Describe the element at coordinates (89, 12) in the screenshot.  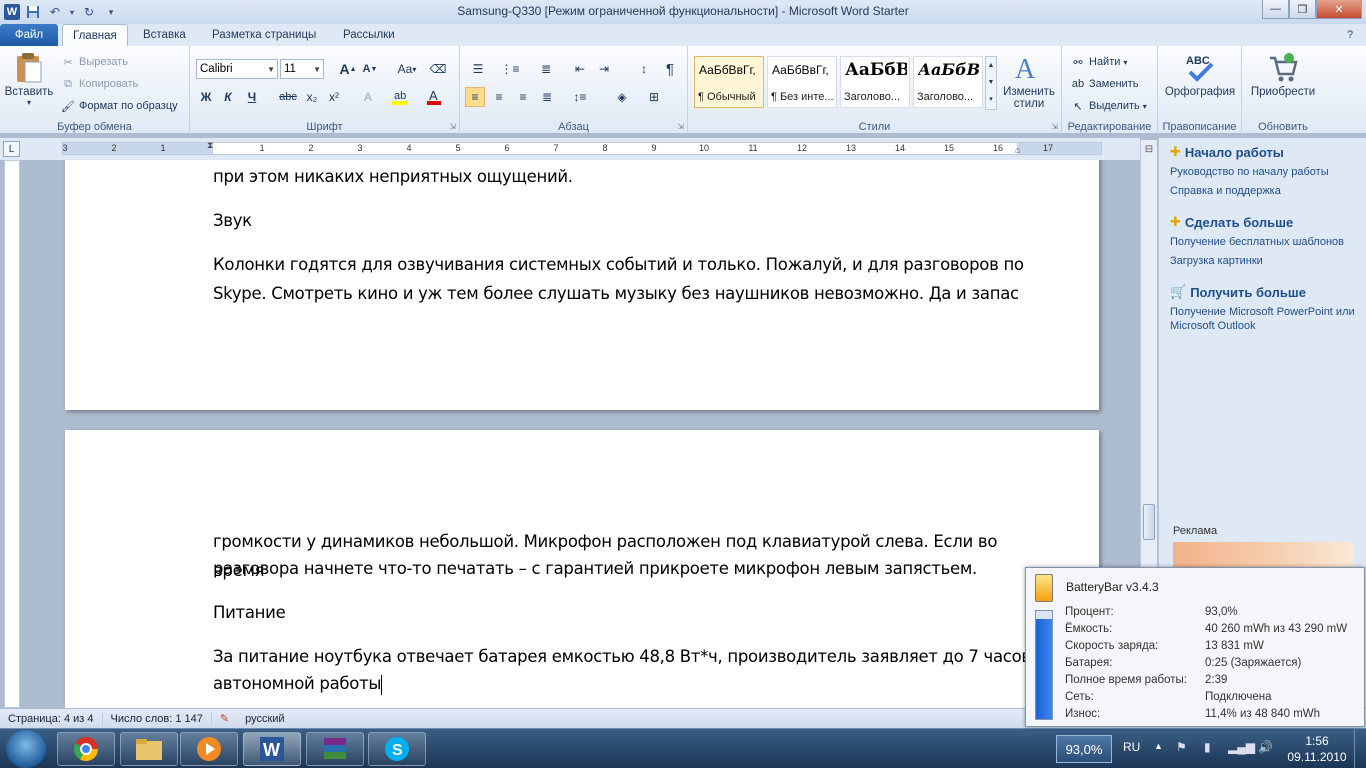
I see `redo-icon: ↻` at that location.